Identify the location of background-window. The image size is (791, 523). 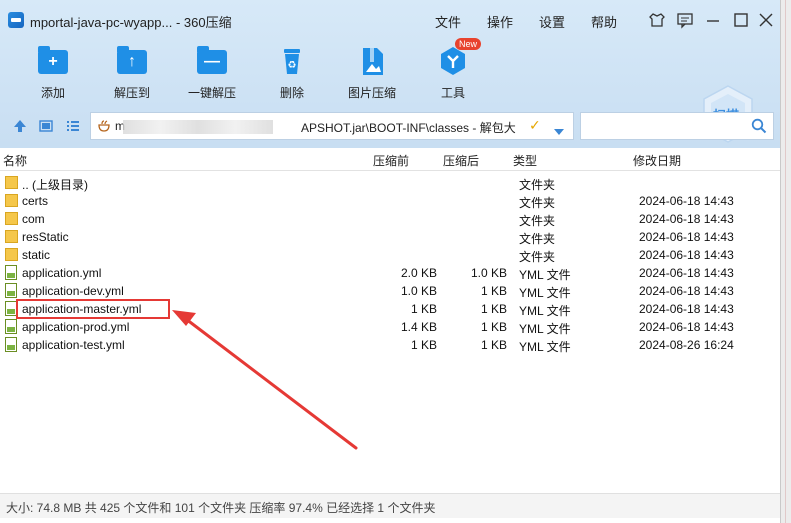
(785, 261).